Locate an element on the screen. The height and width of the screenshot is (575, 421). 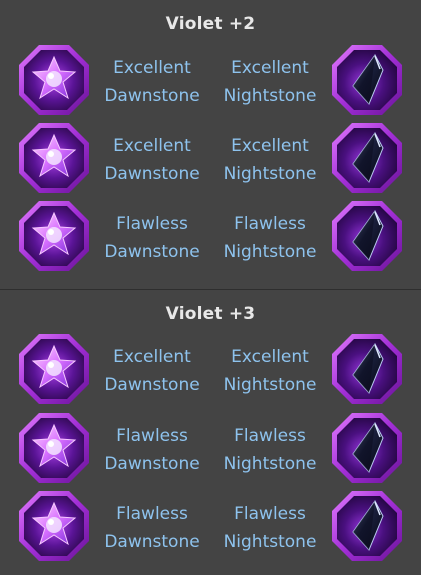
section-title: Violet +3 is located at coordinates (210, 314).